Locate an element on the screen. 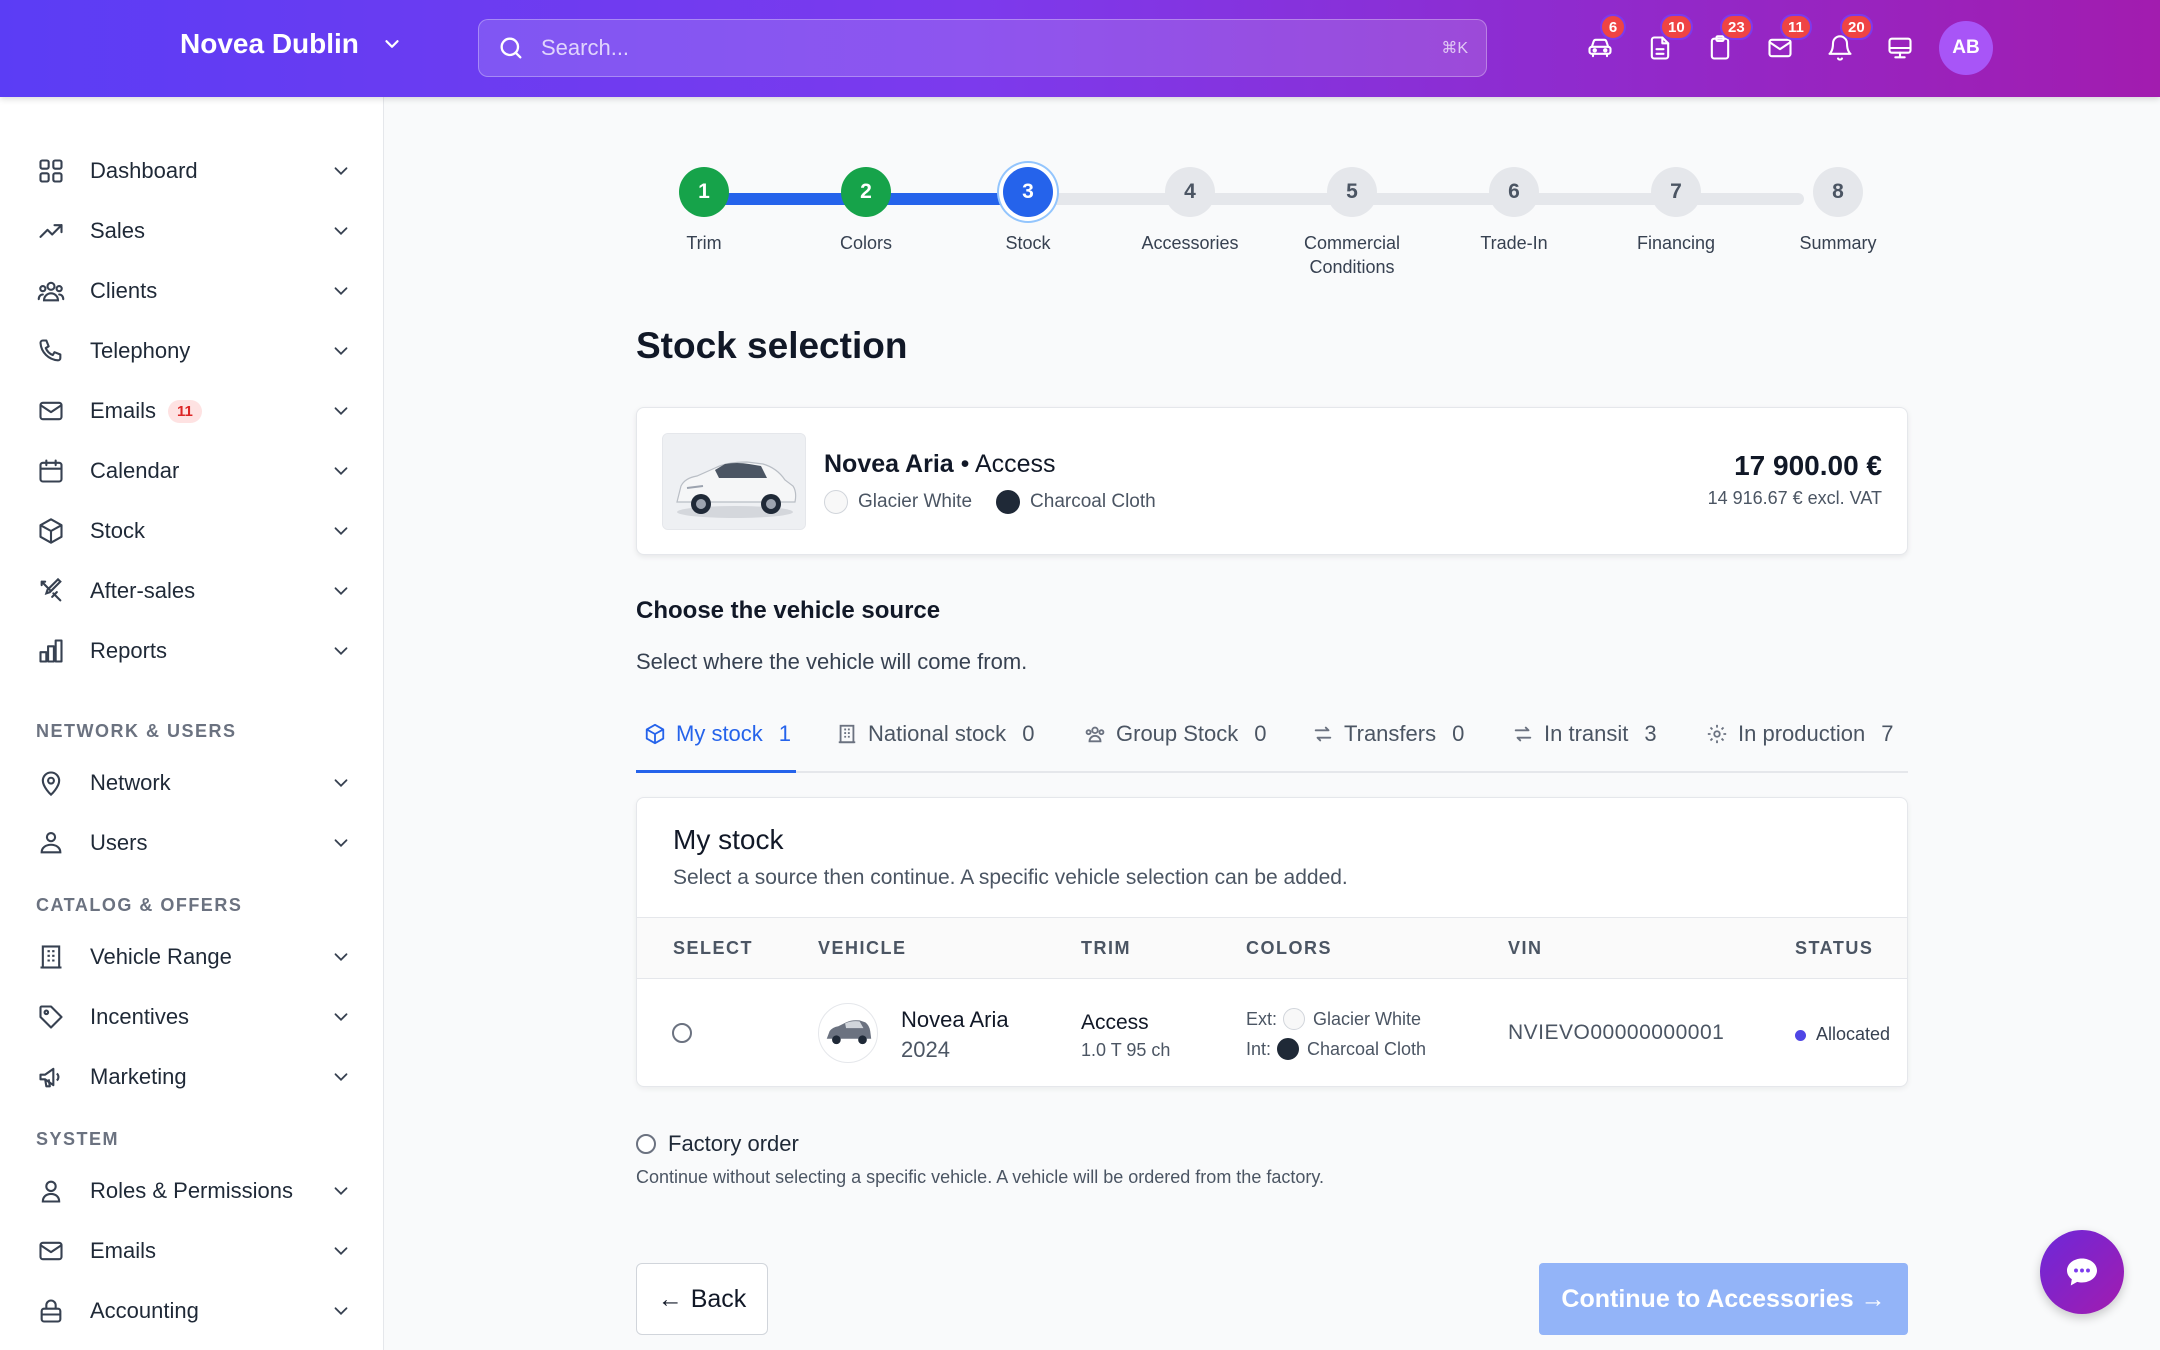 Image resolution: width=2160 pixels, height=1350 pixels. section-heading-catalog: CATALOG & OFFERS is located at coordinates (139, 905).